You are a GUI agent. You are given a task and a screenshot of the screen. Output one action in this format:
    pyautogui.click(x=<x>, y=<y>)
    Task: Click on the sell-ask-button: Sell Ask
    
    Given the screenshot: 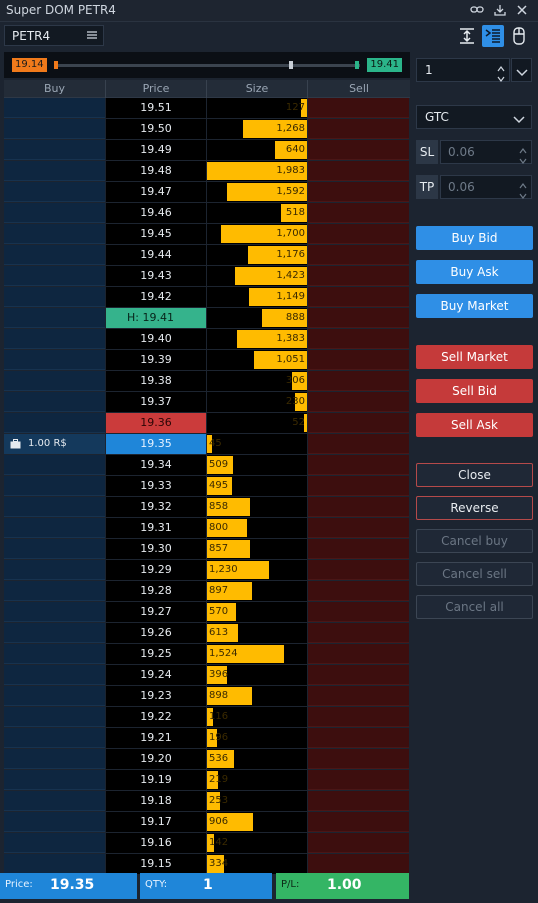 What is the action you would take?
    pyautogui.click(x=474, y=425)
    